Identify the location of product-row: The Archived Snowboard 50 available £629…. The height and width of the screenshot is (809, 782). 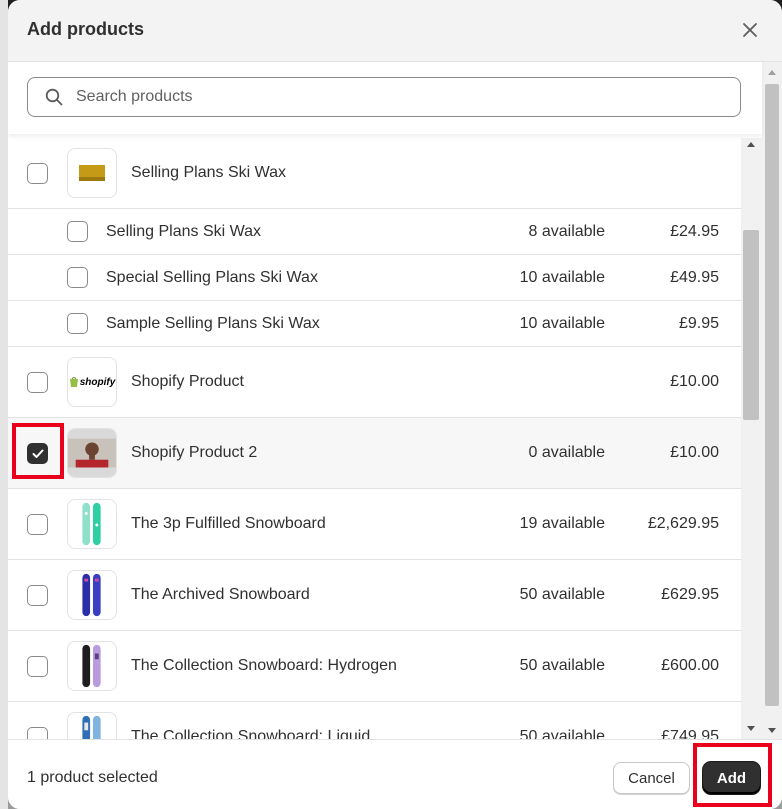
(374, 595).